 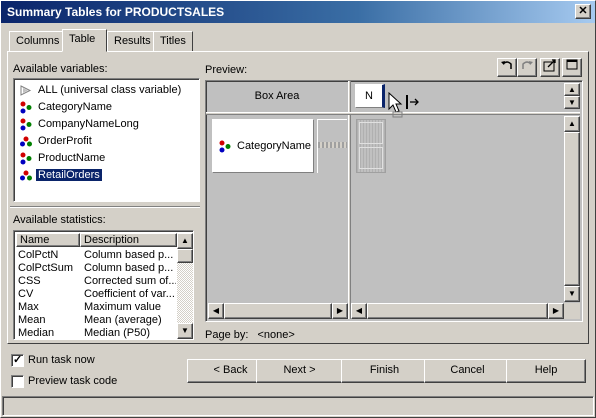 I want to click on row-class-label: CategoryName, so click(x=274, y=146).